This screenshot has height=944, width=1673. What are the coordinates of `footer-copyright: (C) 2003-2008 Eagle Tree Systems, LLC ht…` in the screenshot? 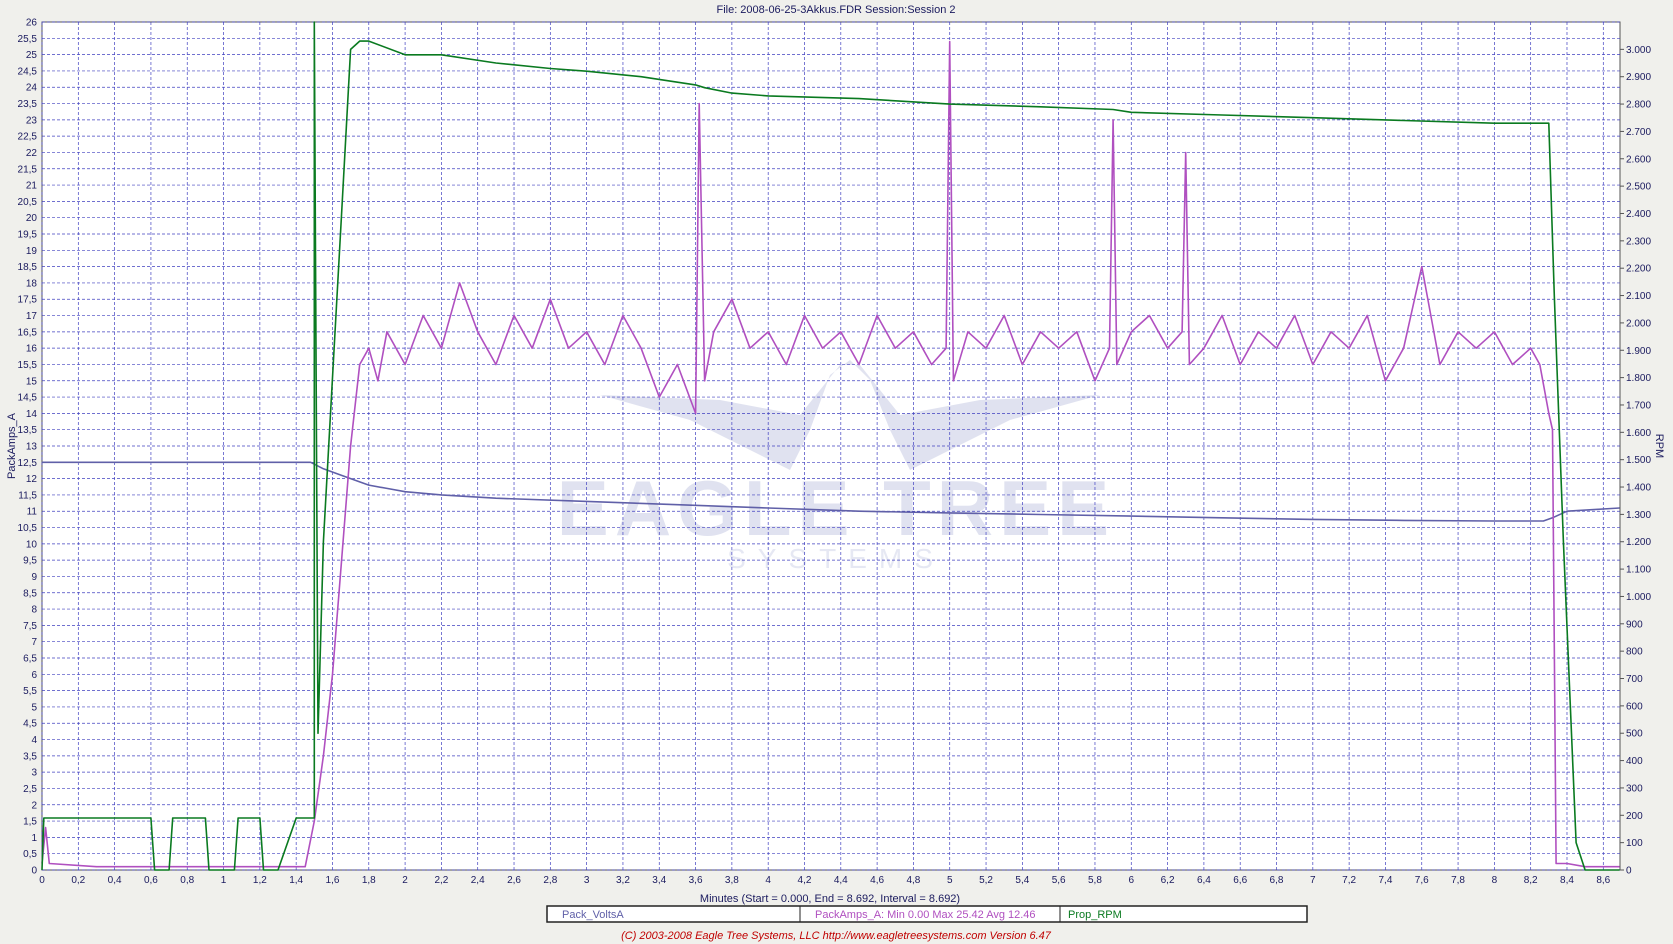 It's located at (836, 936).